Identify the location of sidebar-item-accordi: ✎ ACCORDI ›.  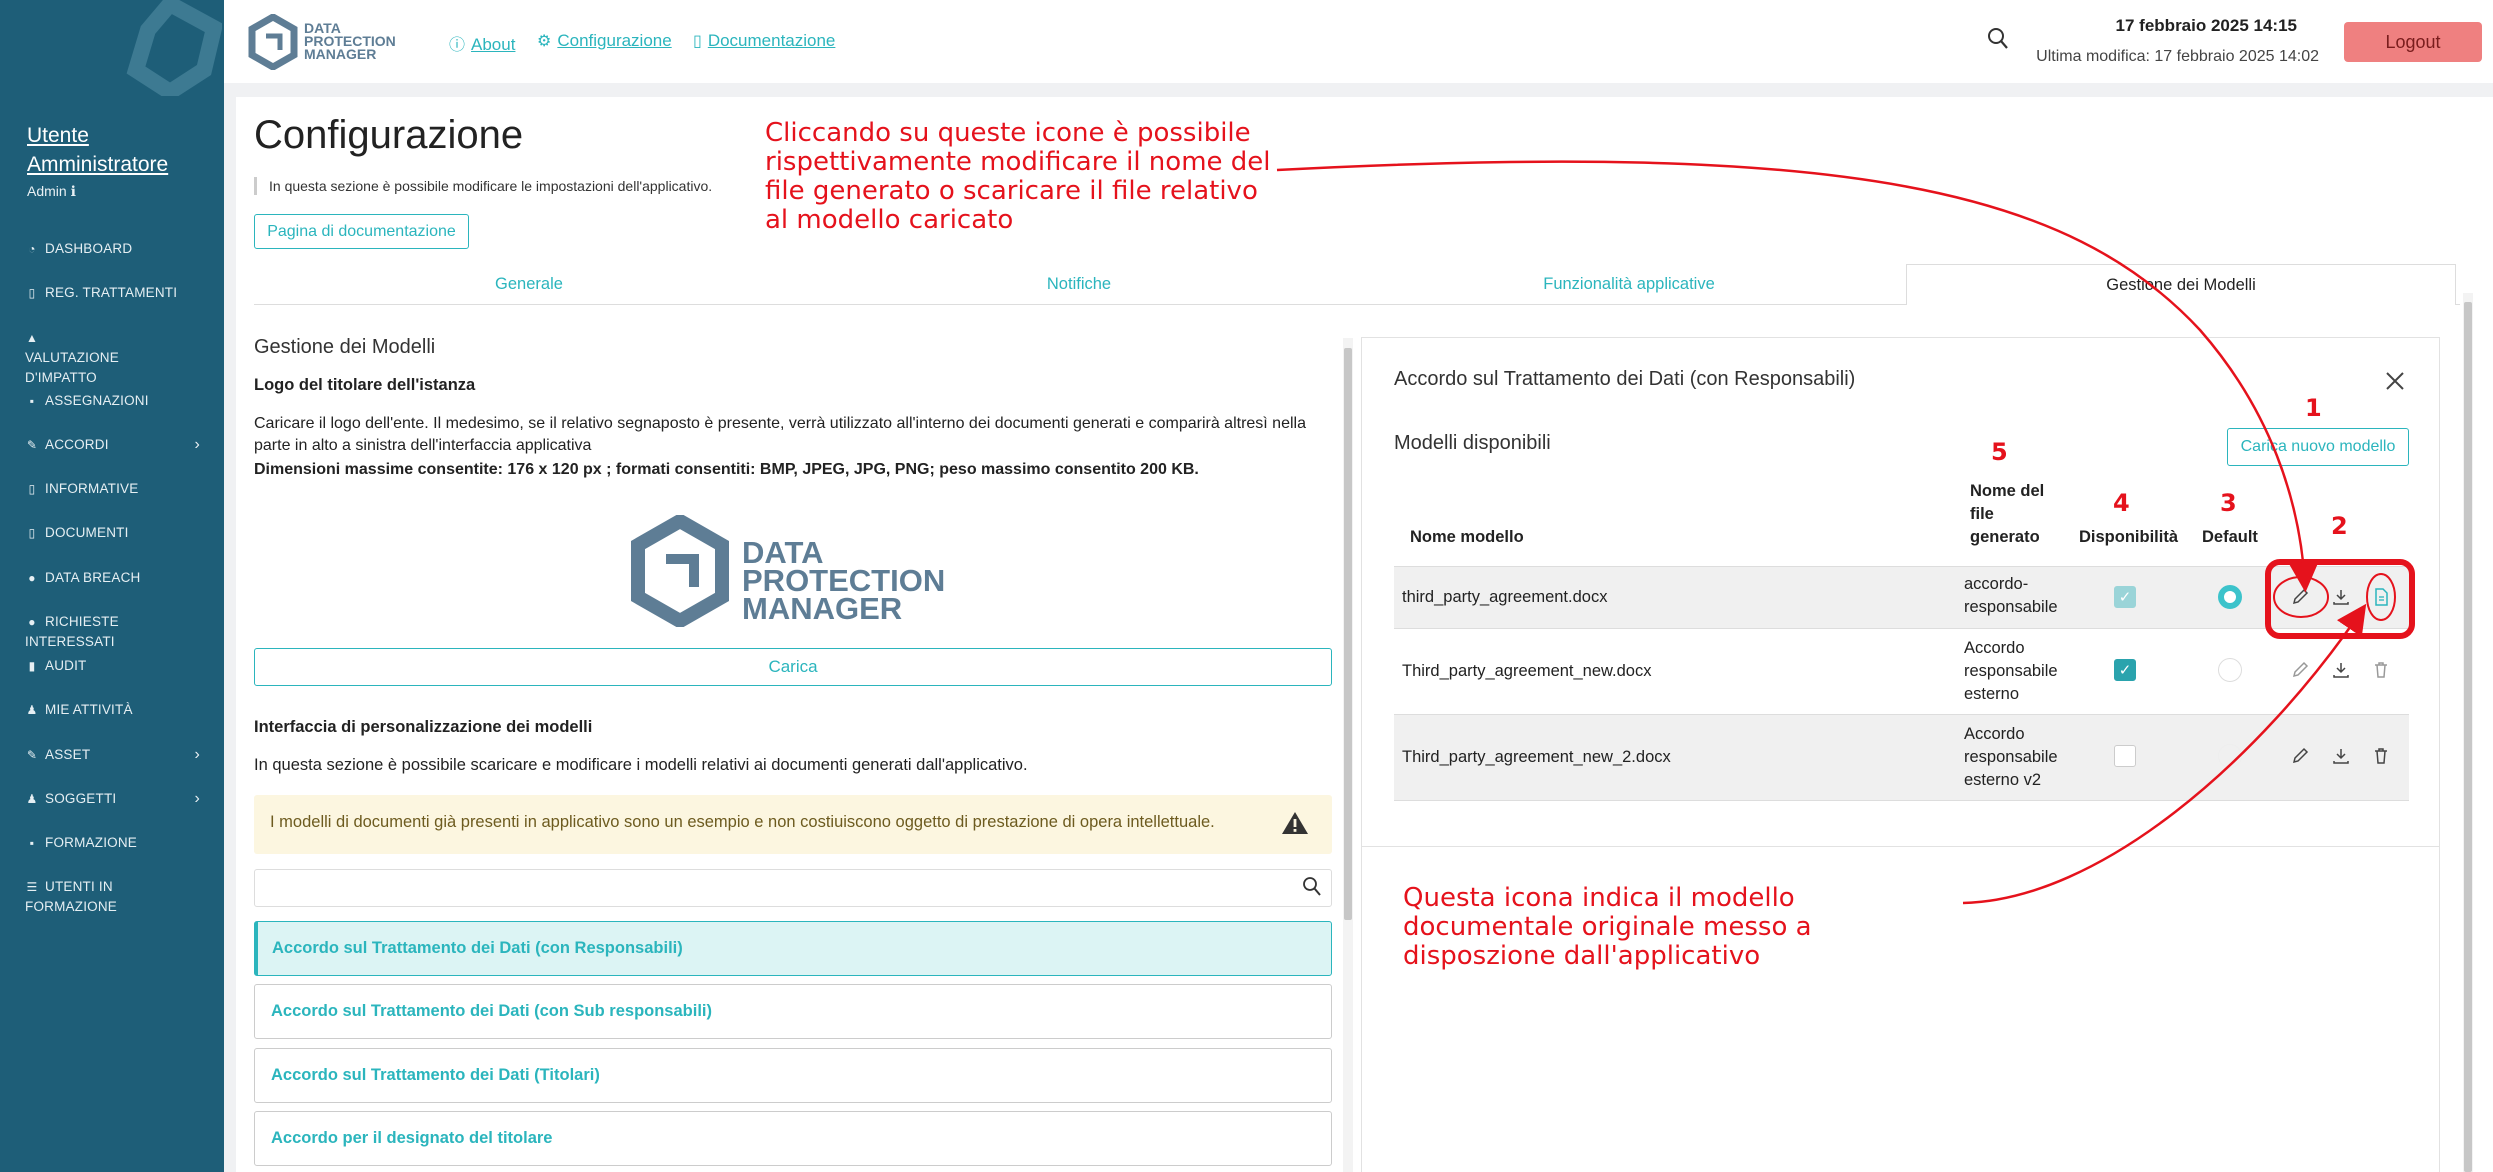
(112, 445).